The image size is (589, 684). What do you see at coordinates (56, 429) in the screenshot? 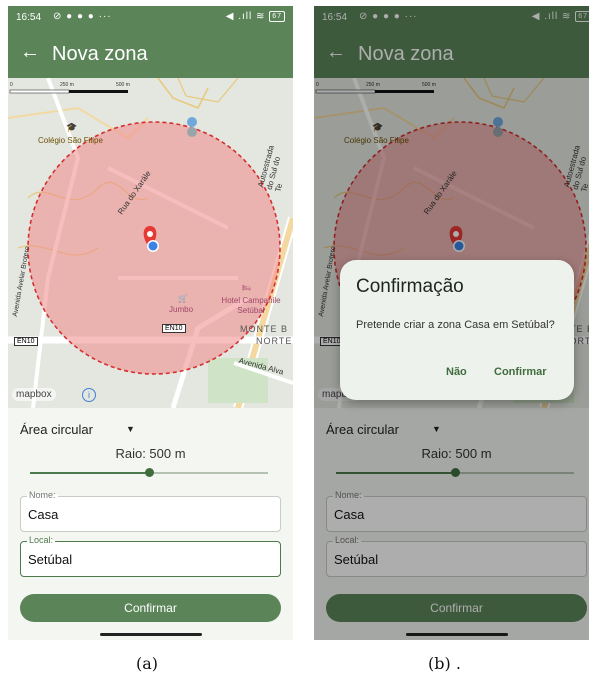
I see `area-type-dropdown: Área circular` at bounding box center [56, 429].